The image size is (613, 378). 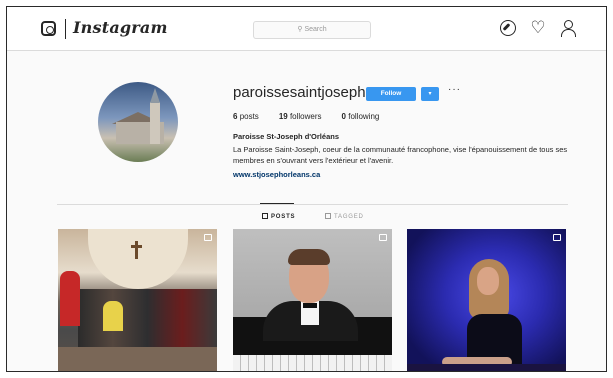 I want to click on following-stat: 0 following, so click(x=361, y=116).